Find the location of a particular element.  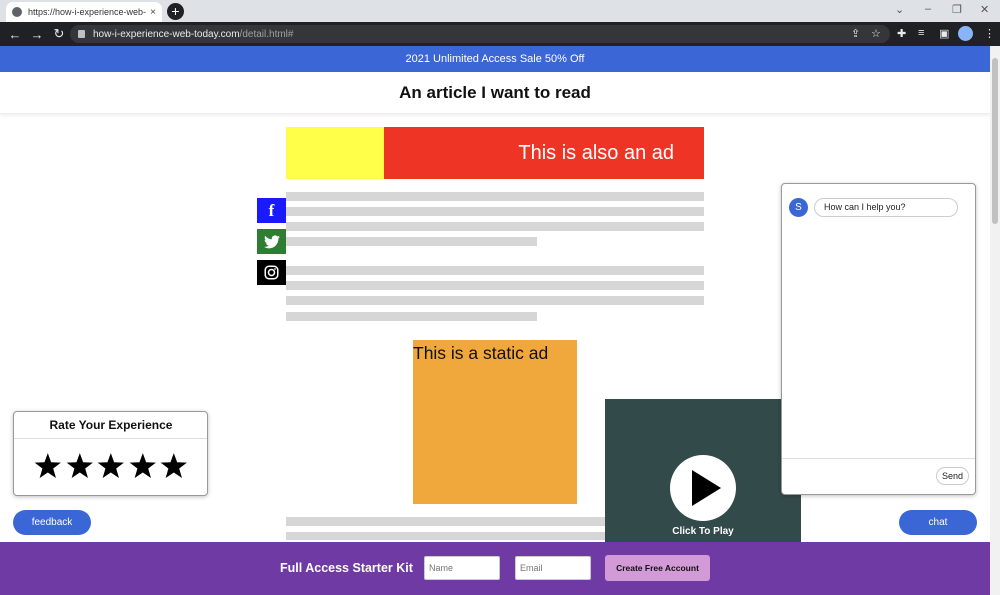

lock-icon is located at coordinates (81, 34).